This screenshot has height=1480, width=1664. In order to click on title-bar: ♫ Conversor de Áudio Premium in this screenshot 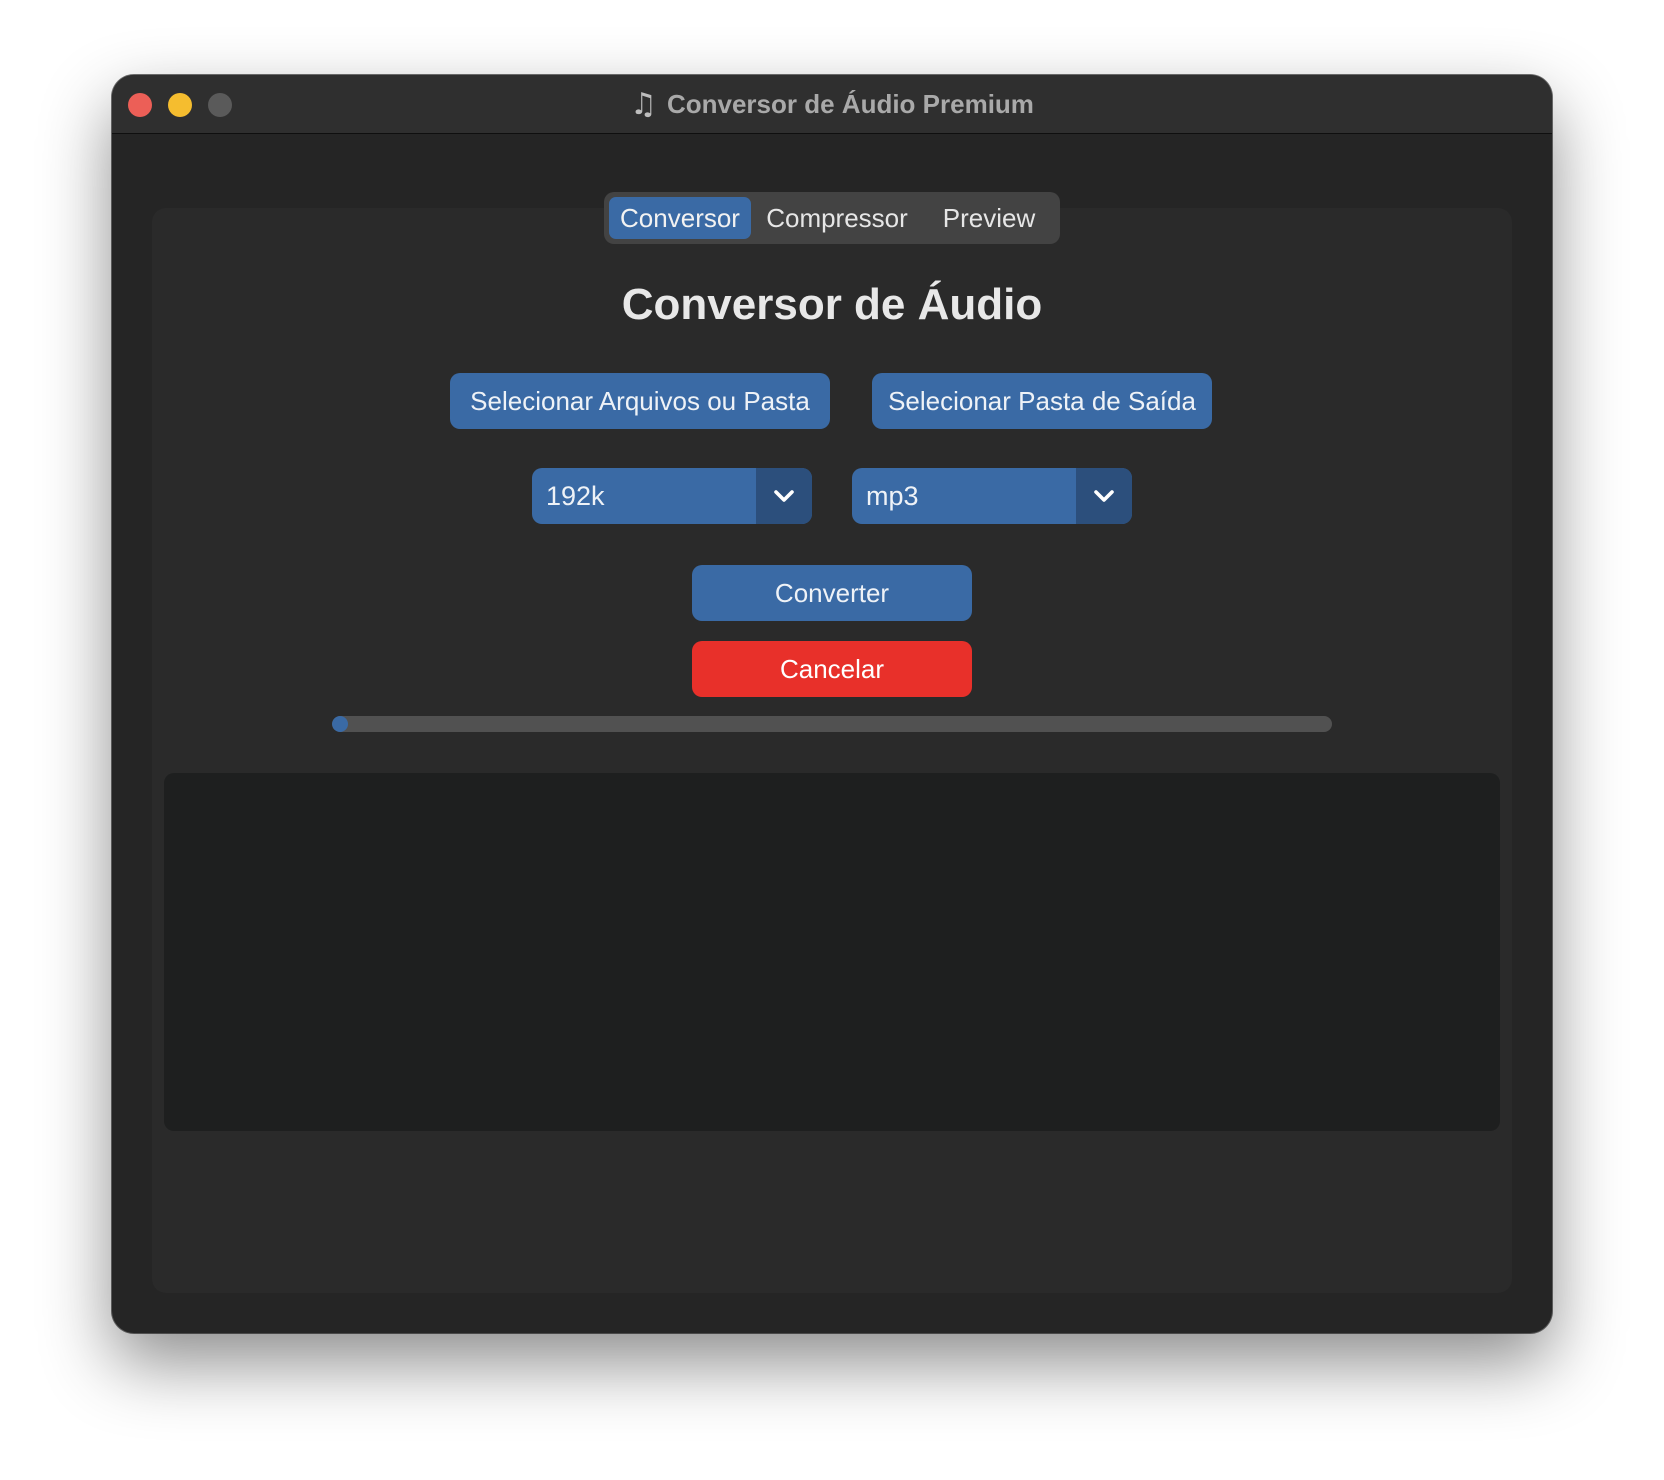, I will do `click(832, 104)`.